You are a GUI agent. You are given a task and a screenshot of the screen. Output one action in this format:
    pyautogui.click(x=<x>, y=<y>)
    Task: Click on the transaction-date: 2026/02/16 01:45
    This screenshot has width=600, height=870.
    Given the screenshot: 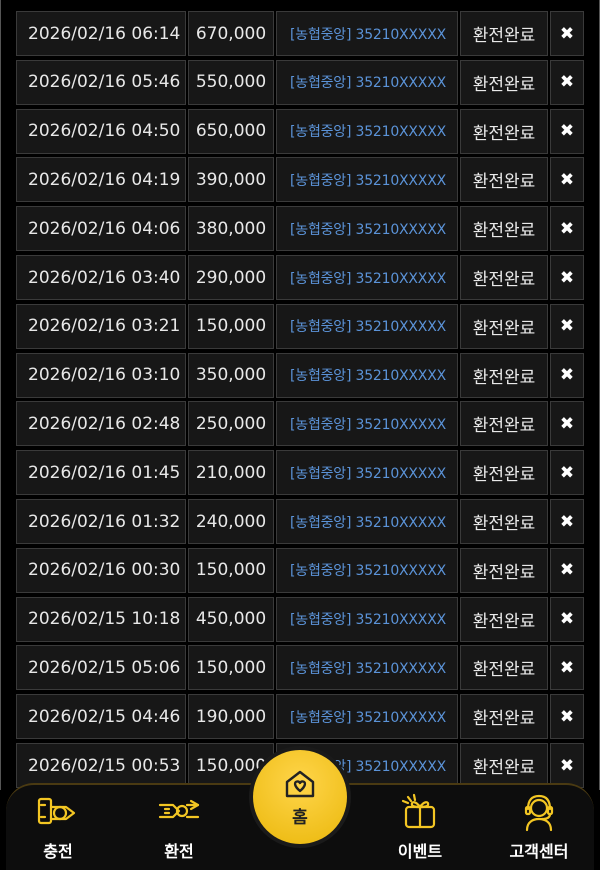 What is the action you would take?
    pyautogui.click(x=101, y=473)
    